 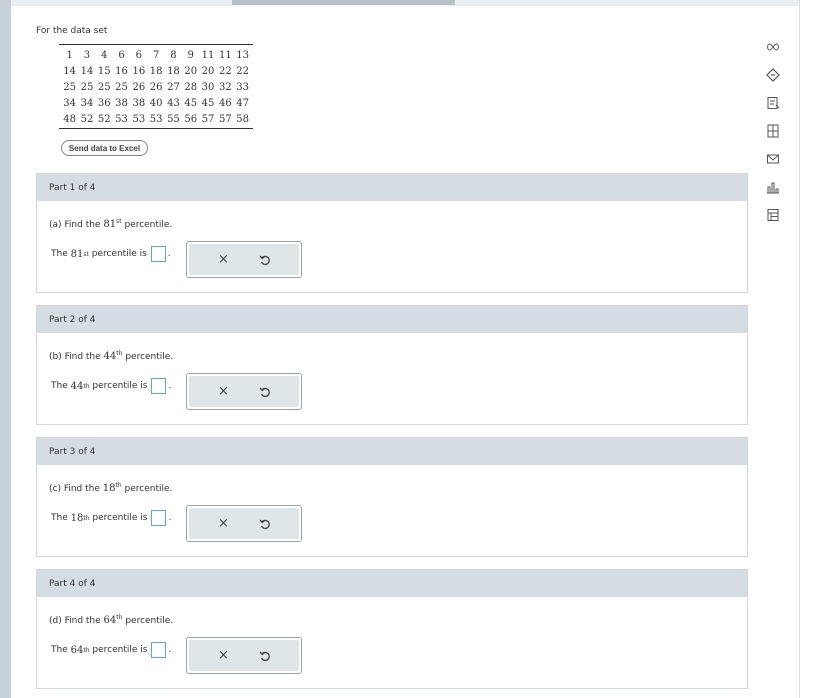 I want to click on data-cell: 3, so click(x=87, y=55).